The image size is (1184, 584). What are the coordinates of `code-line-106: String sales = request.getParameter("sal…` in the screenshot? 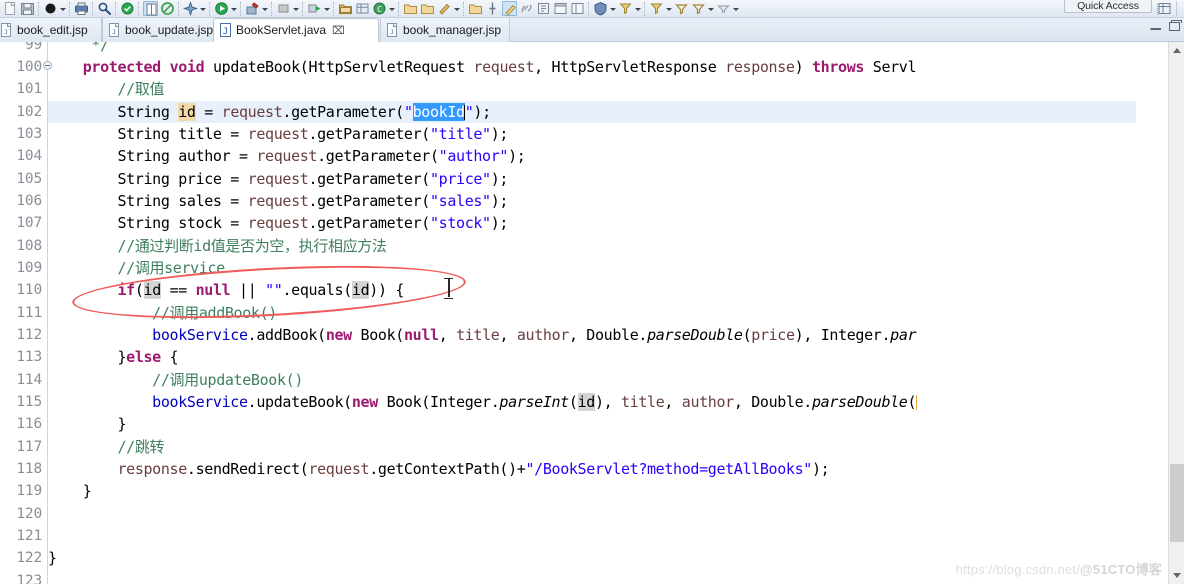 It's located at (278, 201).